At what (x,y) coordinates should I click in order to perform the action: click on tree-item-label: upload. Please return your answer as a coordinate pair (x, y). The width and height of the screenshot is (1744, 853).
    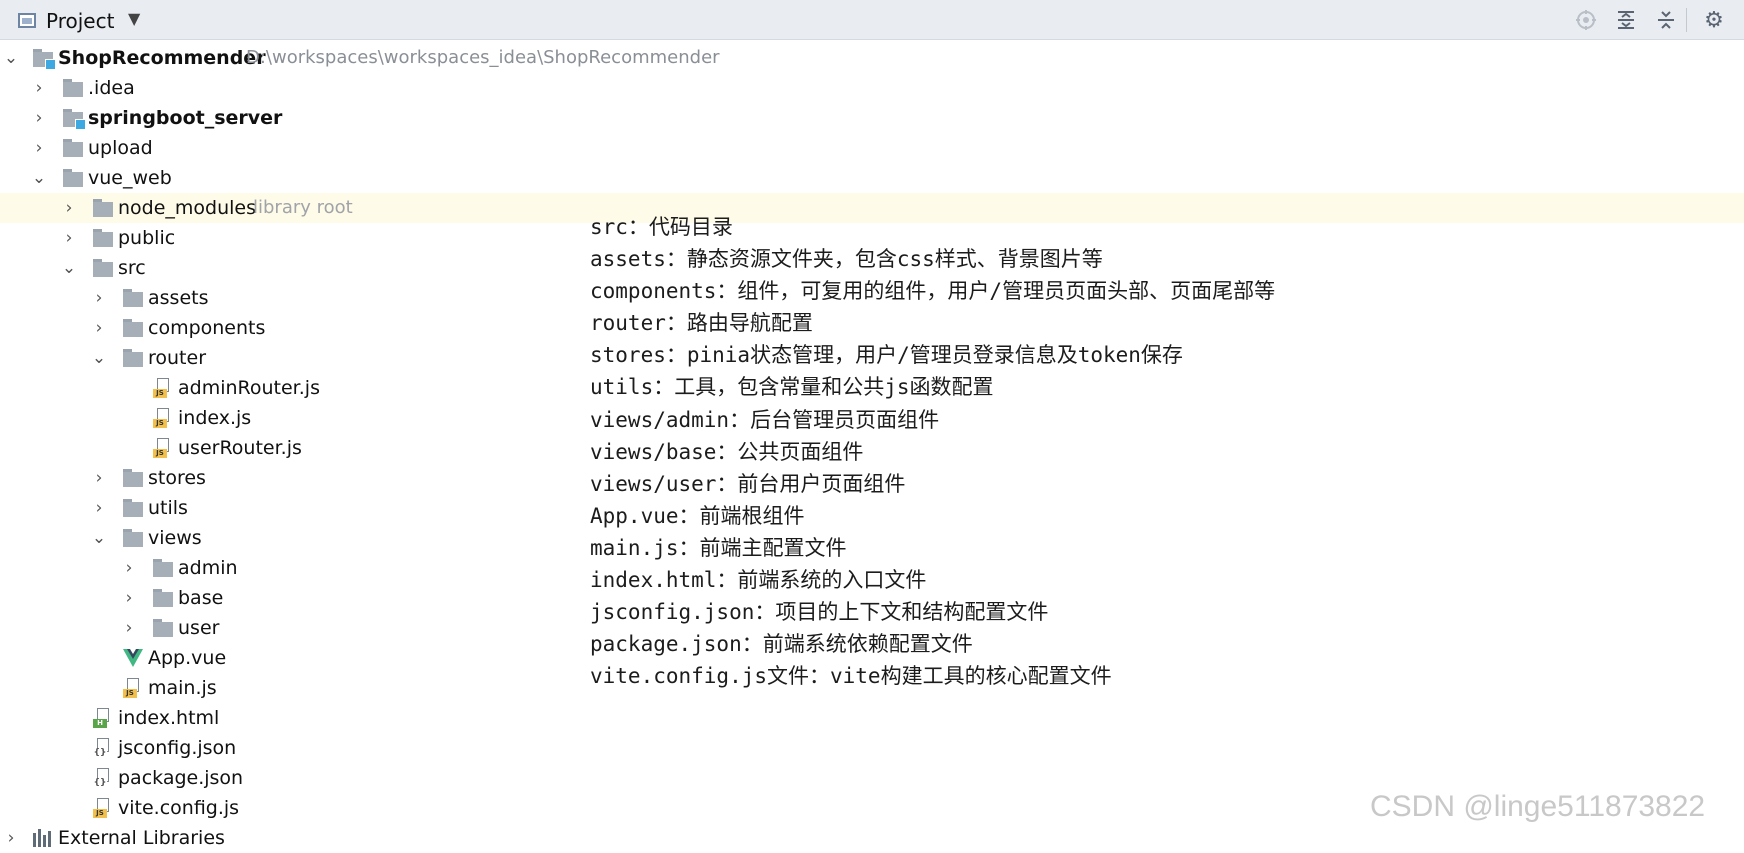
    Looking at the image, I should click on (120, 148).